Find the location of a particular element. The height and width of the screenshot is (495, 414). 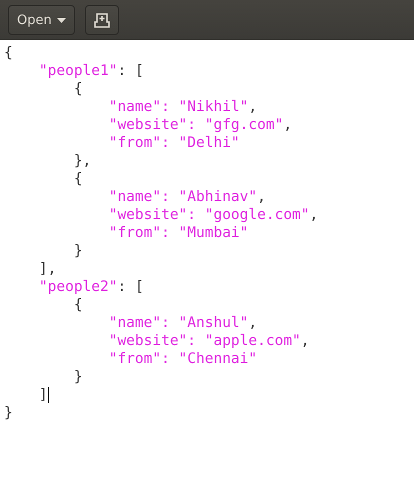

new-document-icon is located at coordinates (102, 20).